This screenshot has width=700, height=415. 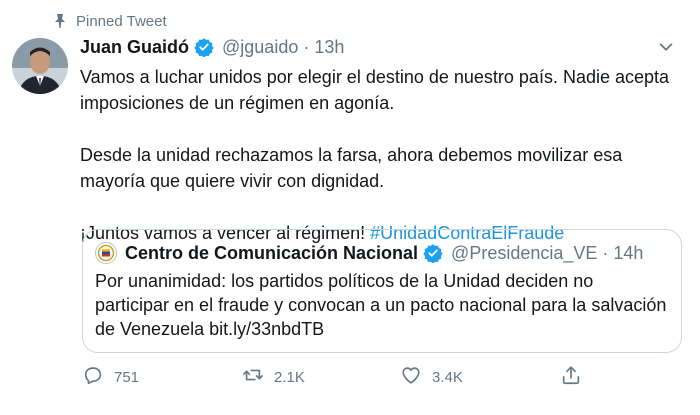 I want to click on pinned-label: Pinned Tweet, so click(x=121, y=21).